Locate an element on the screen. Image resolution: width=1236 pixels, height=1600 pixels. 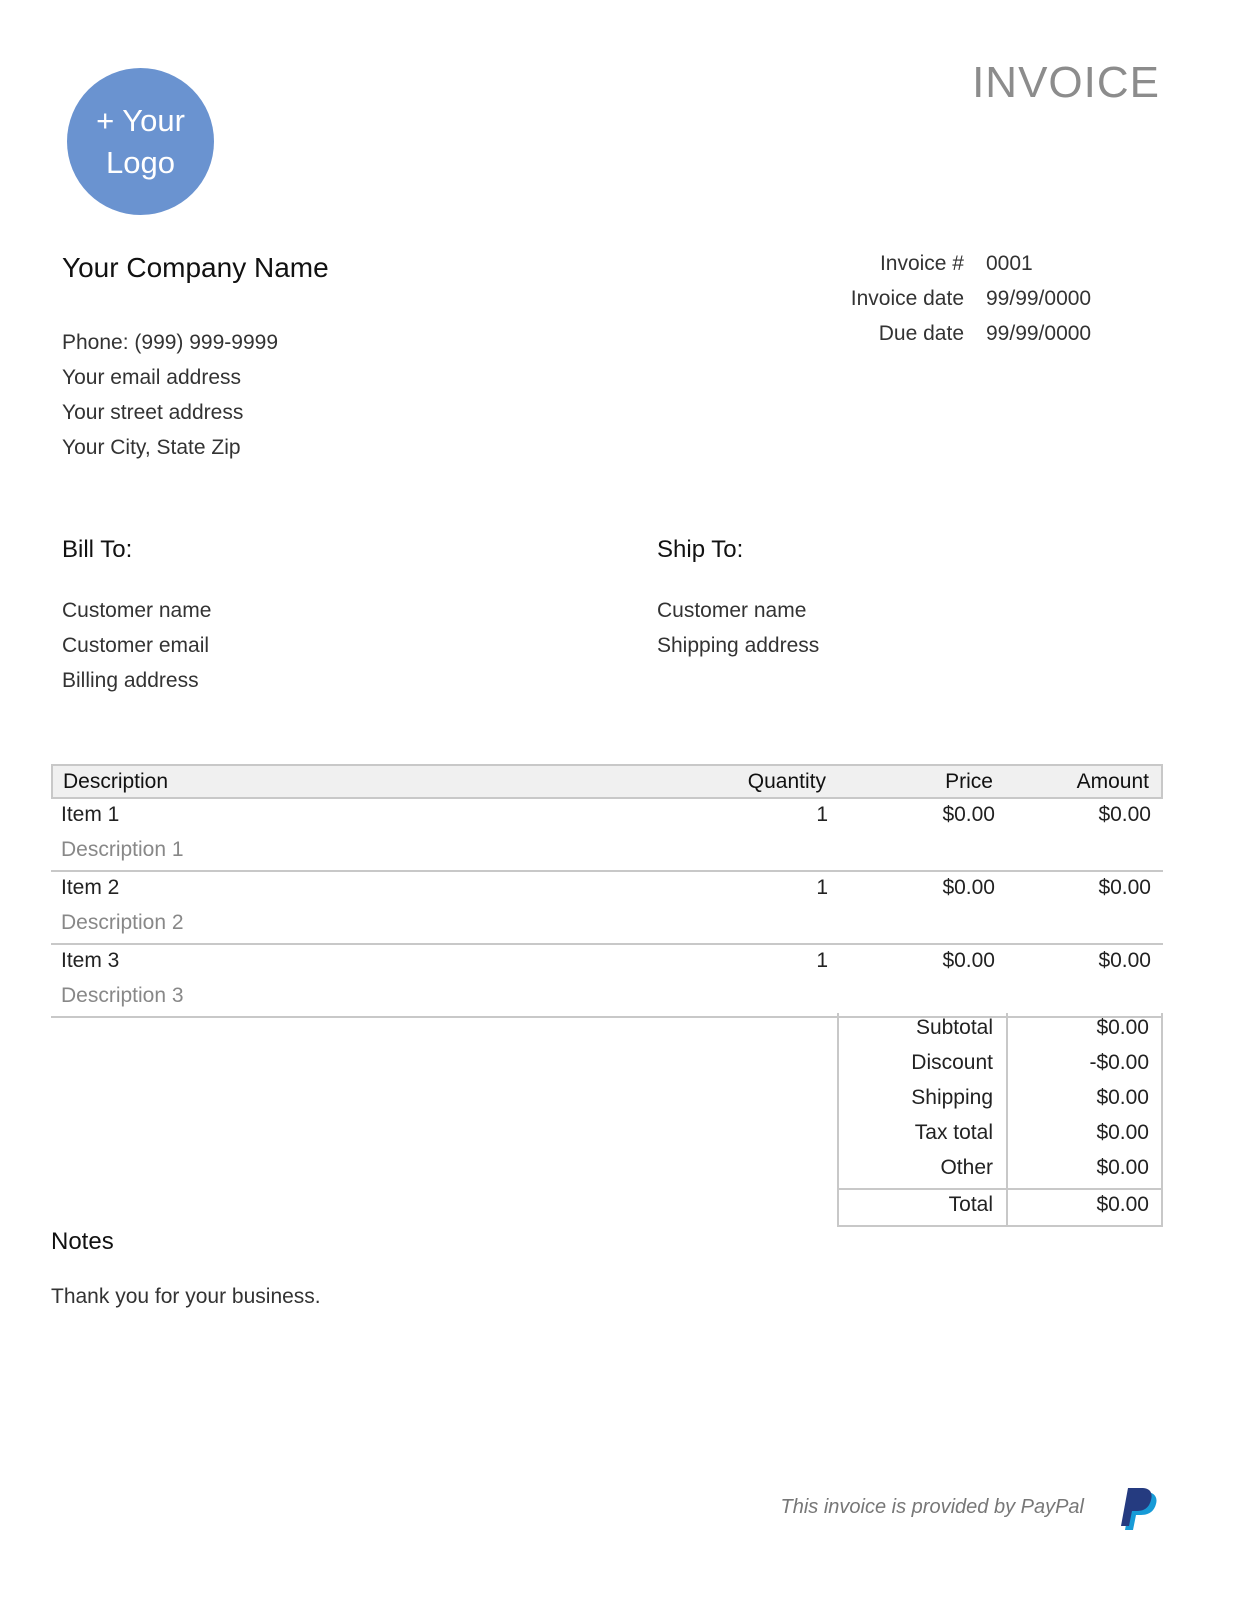
footer-text: This invoice is provided by PayPal is located at coordinates (932, 1507).